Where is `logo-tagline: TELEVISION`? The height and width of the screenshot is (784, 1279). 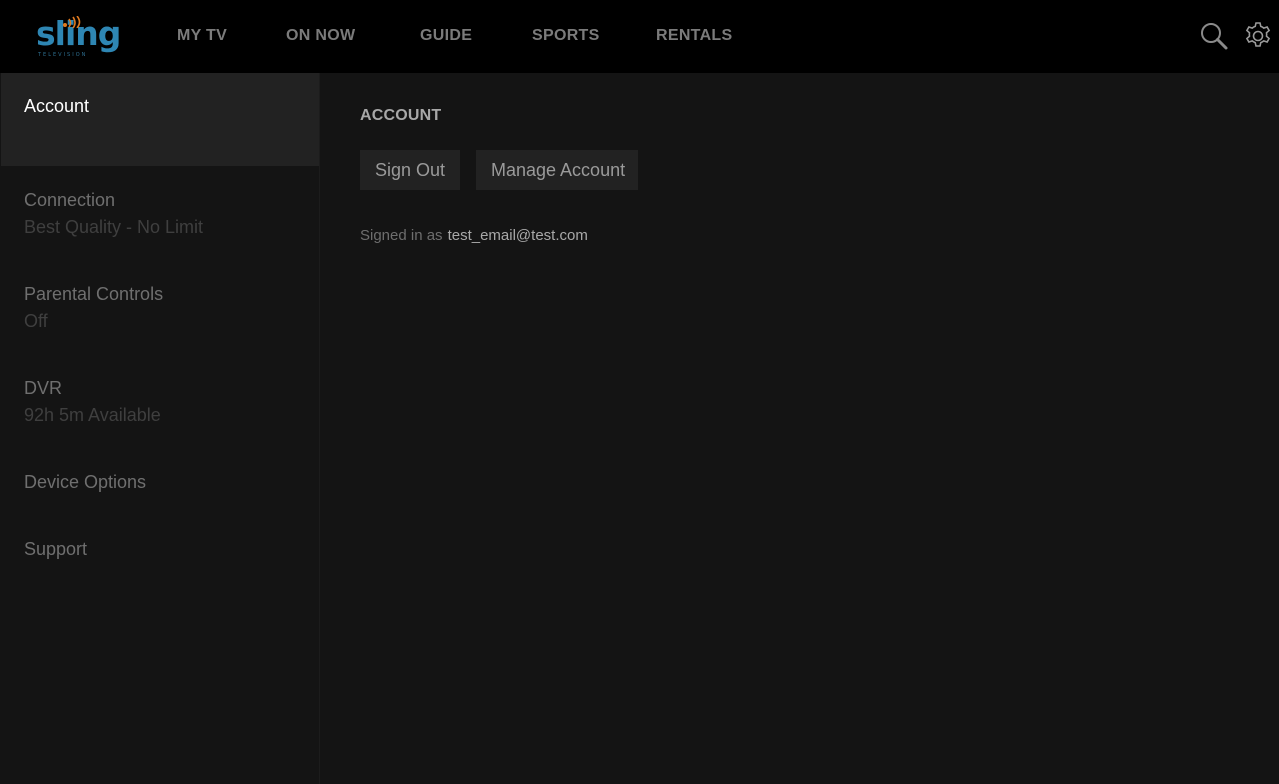 logo-tagline: TELEVISION is located at coordinates (63, 55).